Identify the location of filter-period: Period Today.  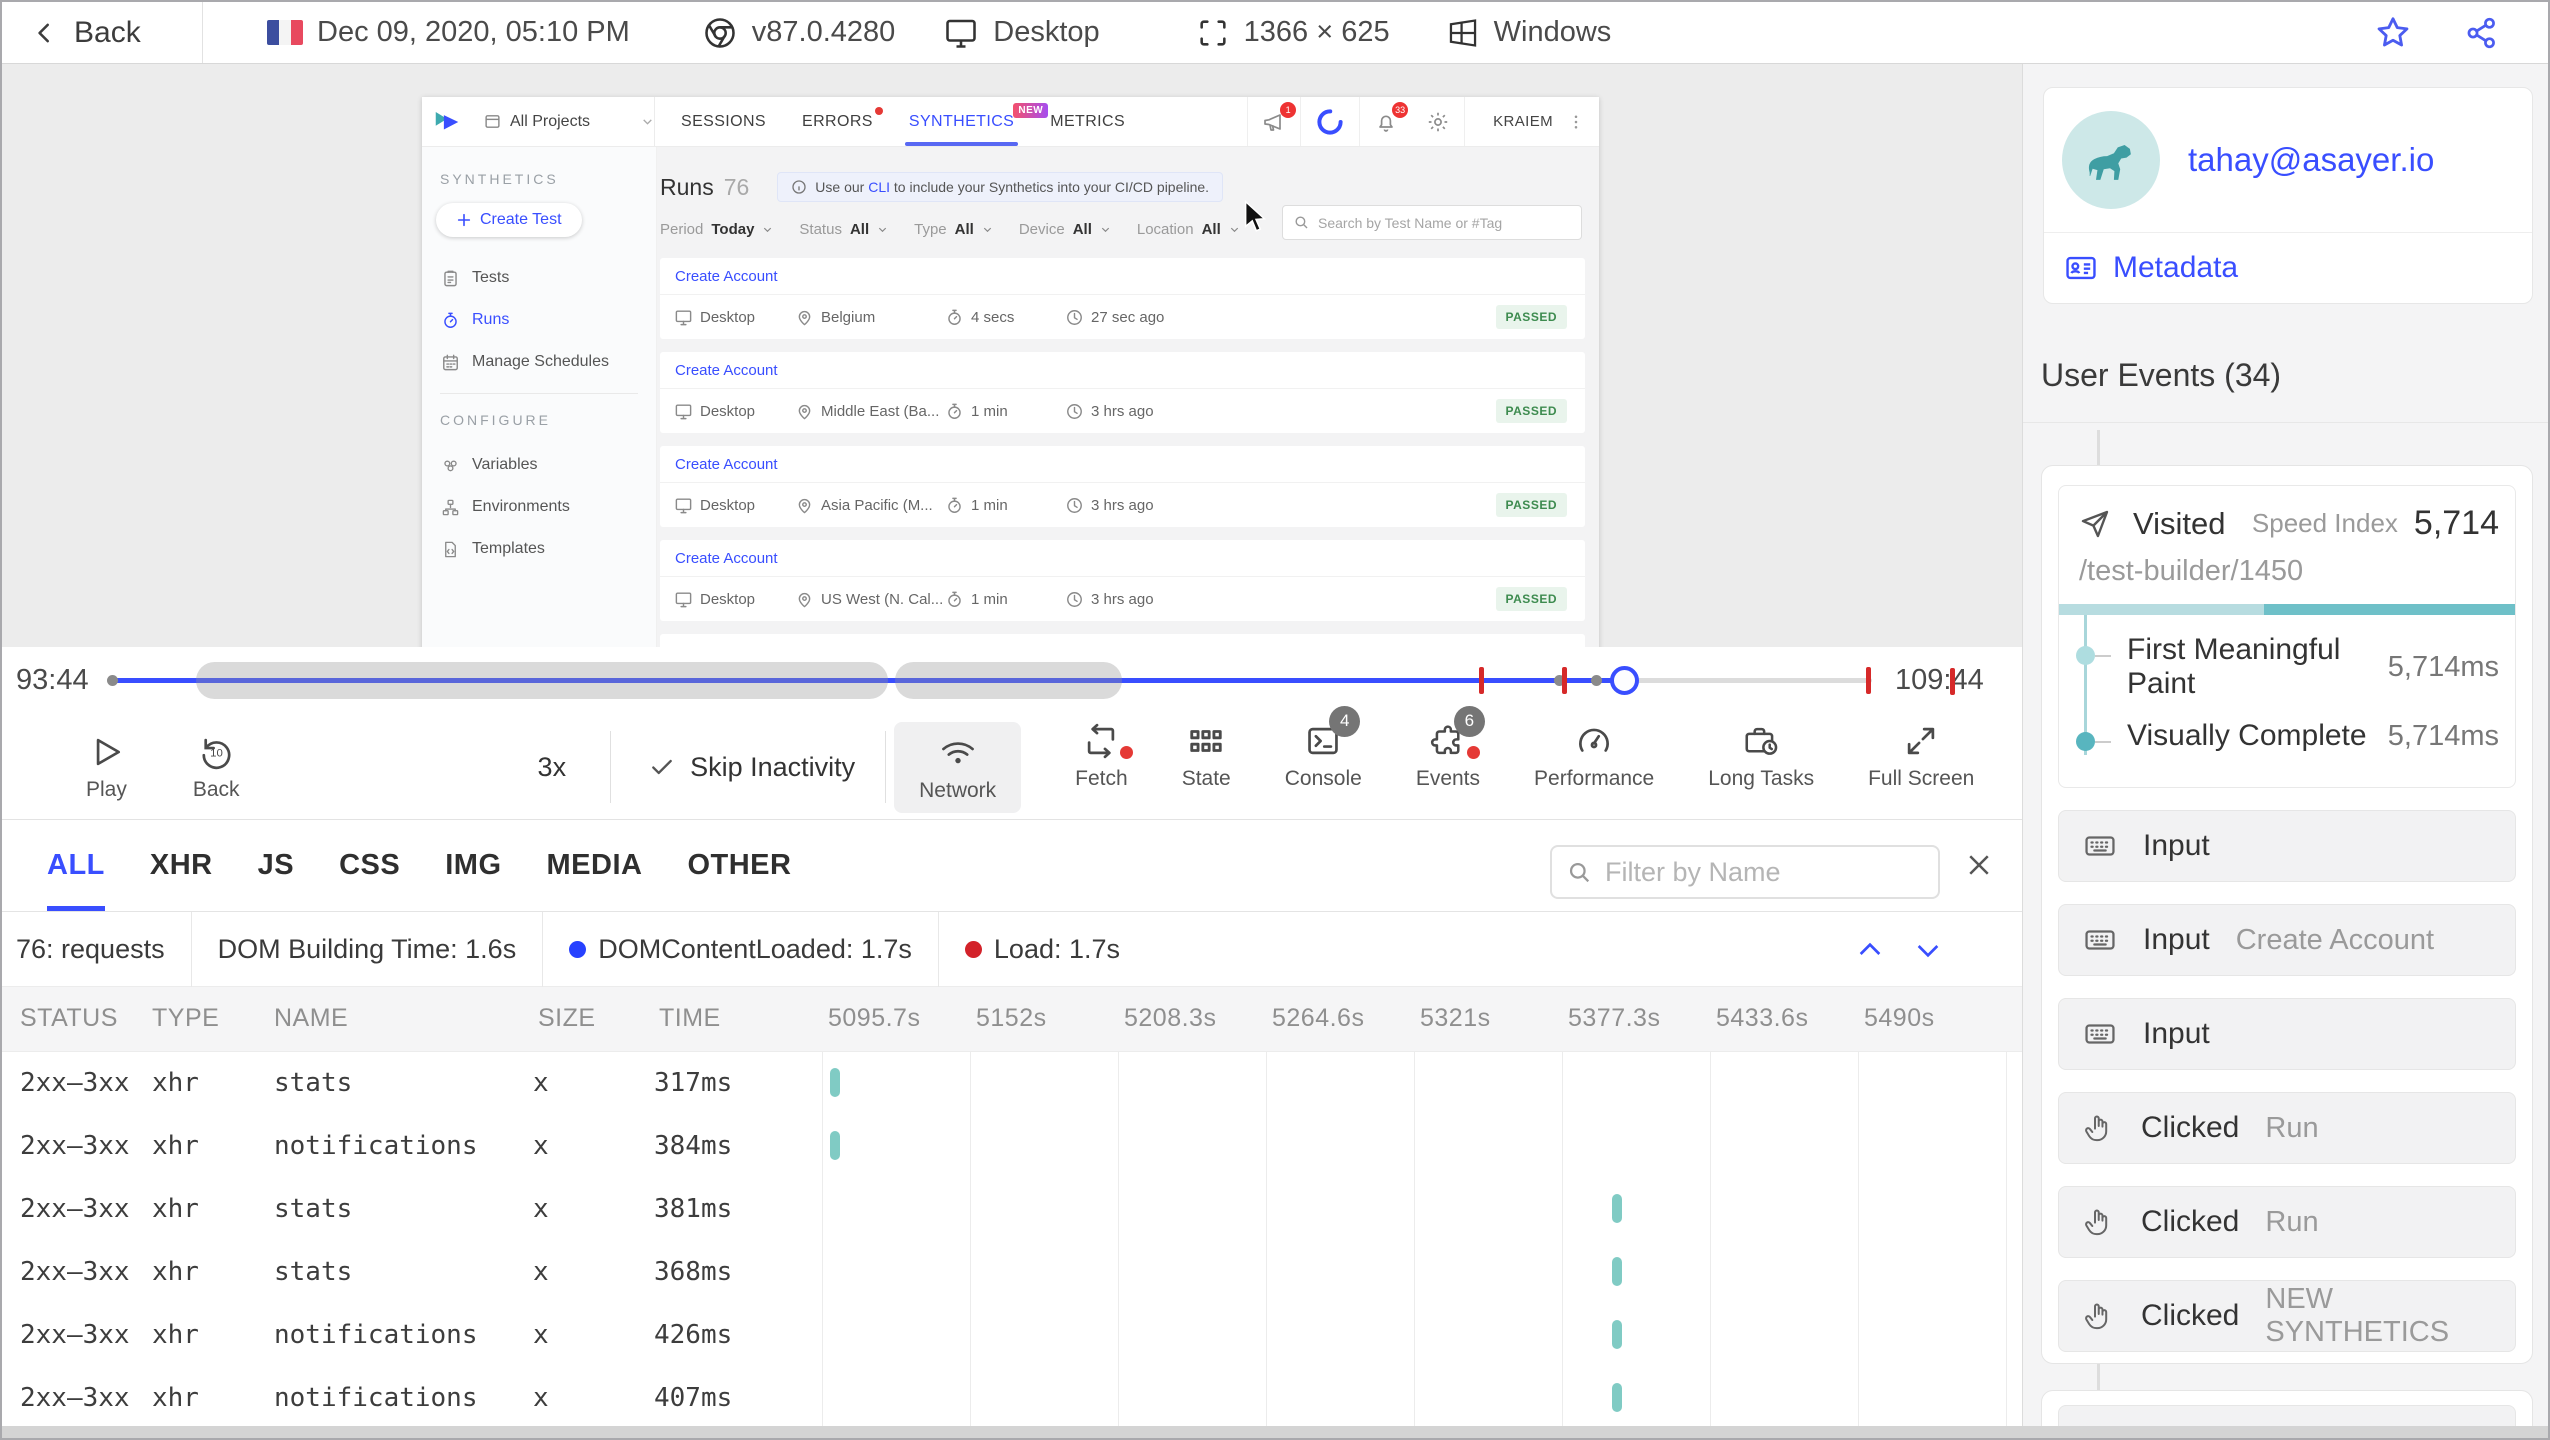
(716, 229).